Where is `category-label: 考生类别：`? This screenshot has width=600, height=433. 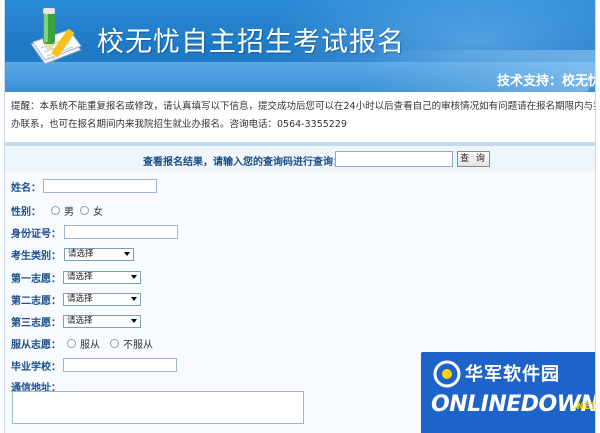
category-label: 考生类别： is located at coordinates (36, 256).